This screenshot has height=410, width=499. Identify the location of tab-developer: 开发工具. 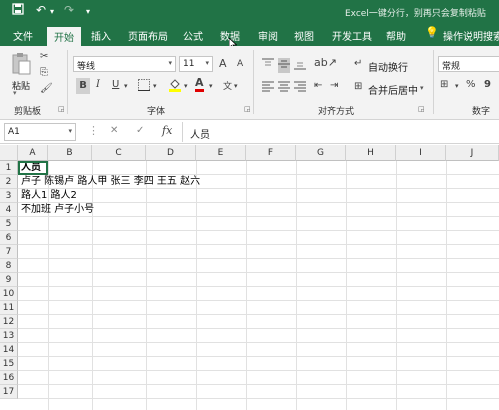
(352, 35).